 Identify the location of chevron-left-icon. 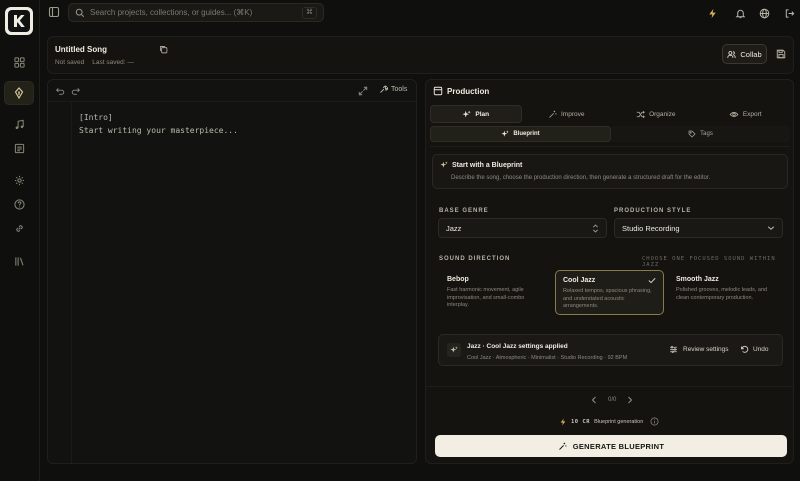
(594, 400).